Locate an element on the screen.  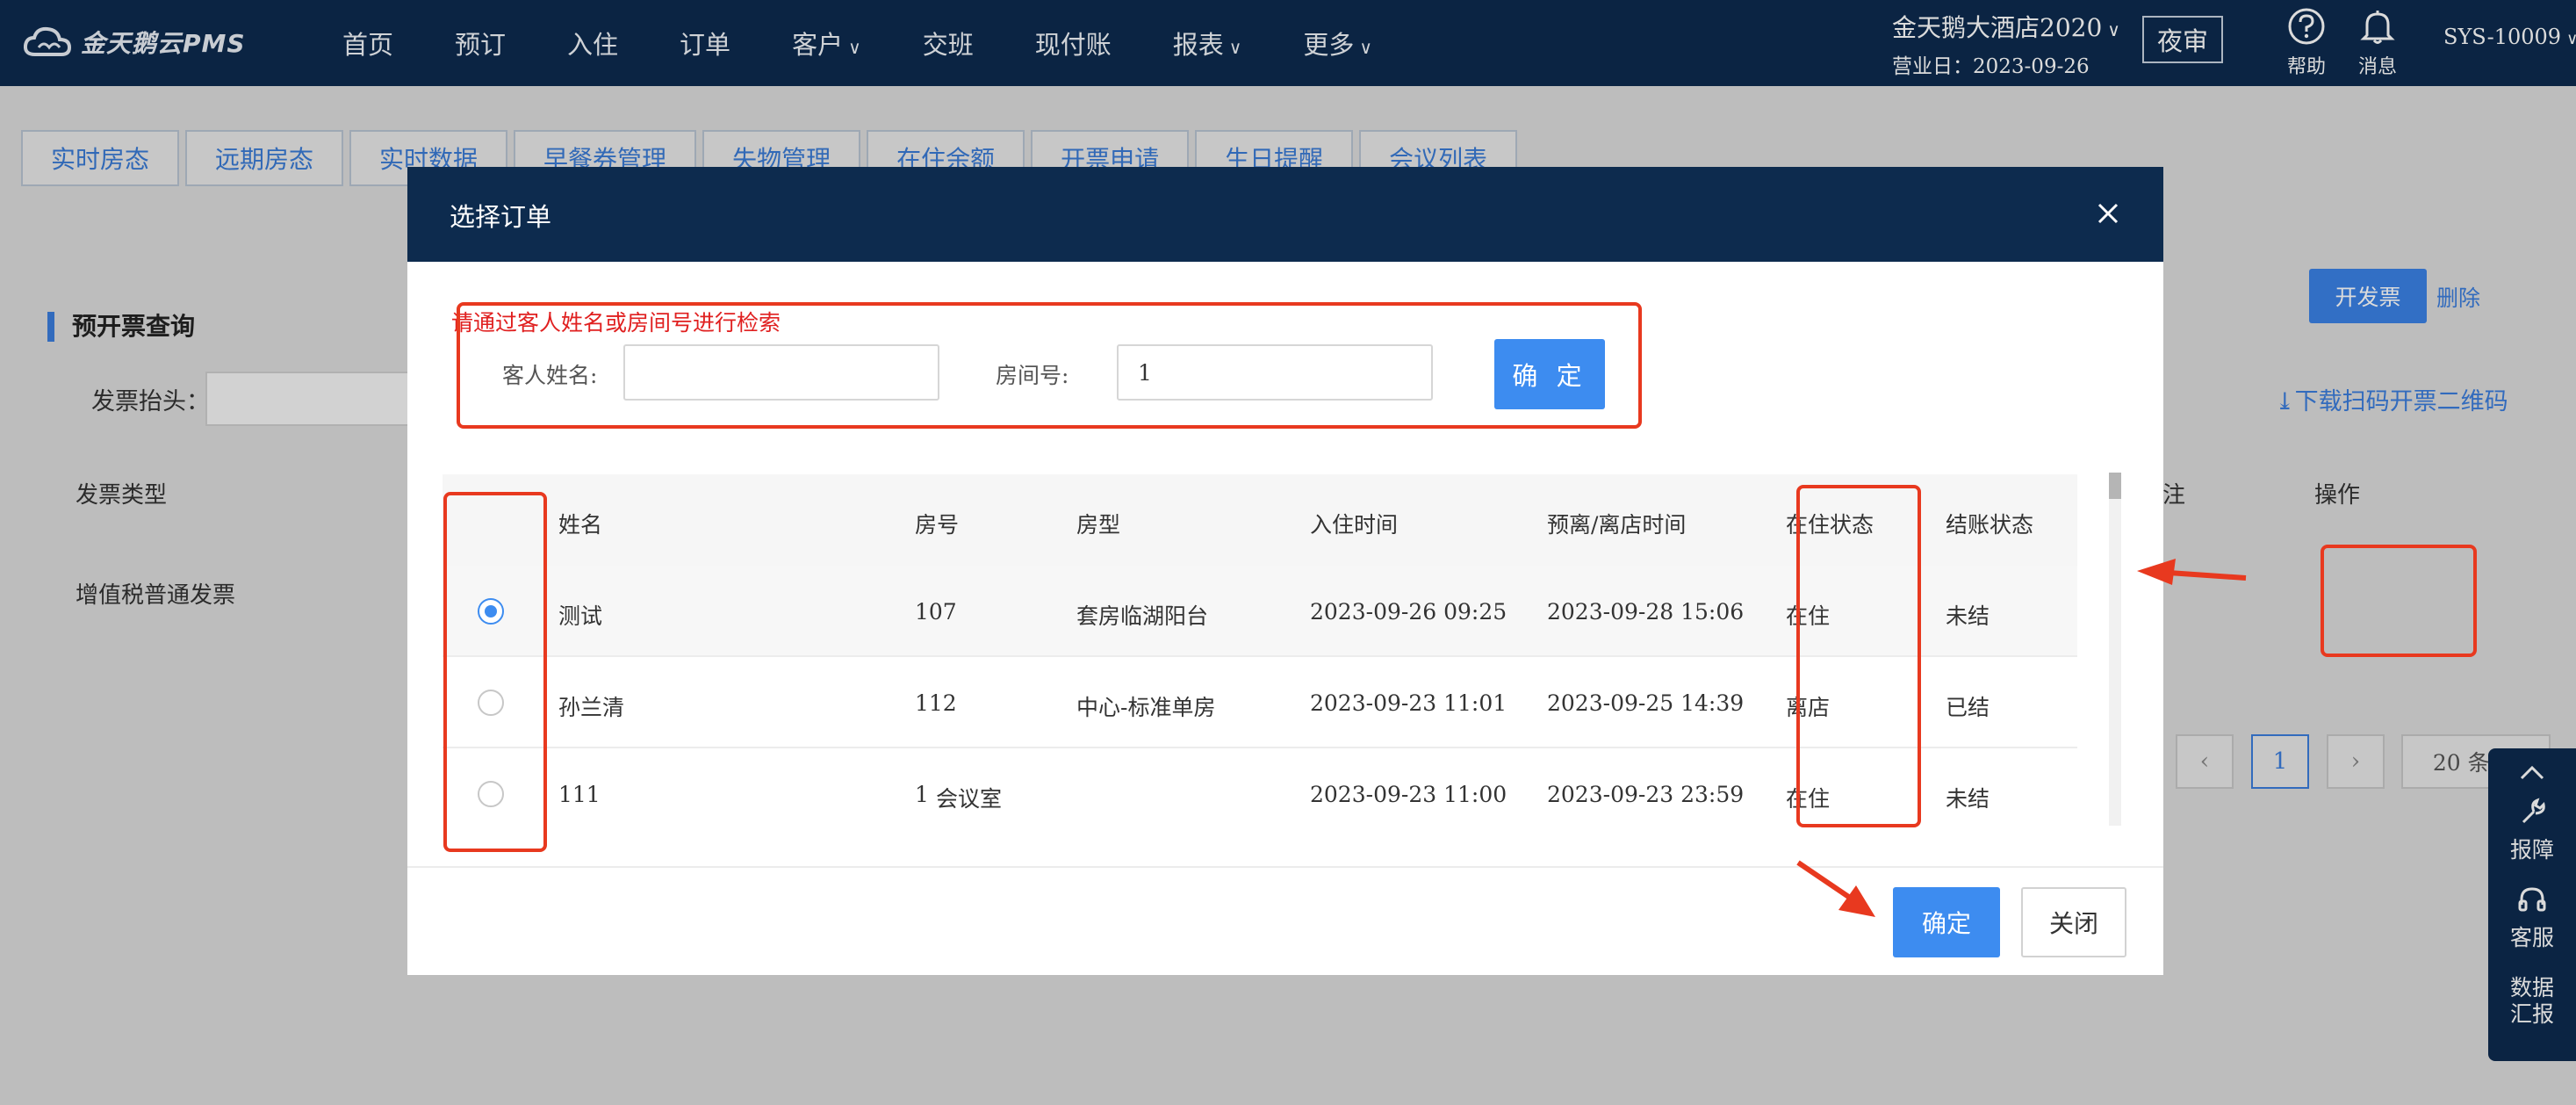
close-button: 关闭 is located at coordinates (2073, 922).